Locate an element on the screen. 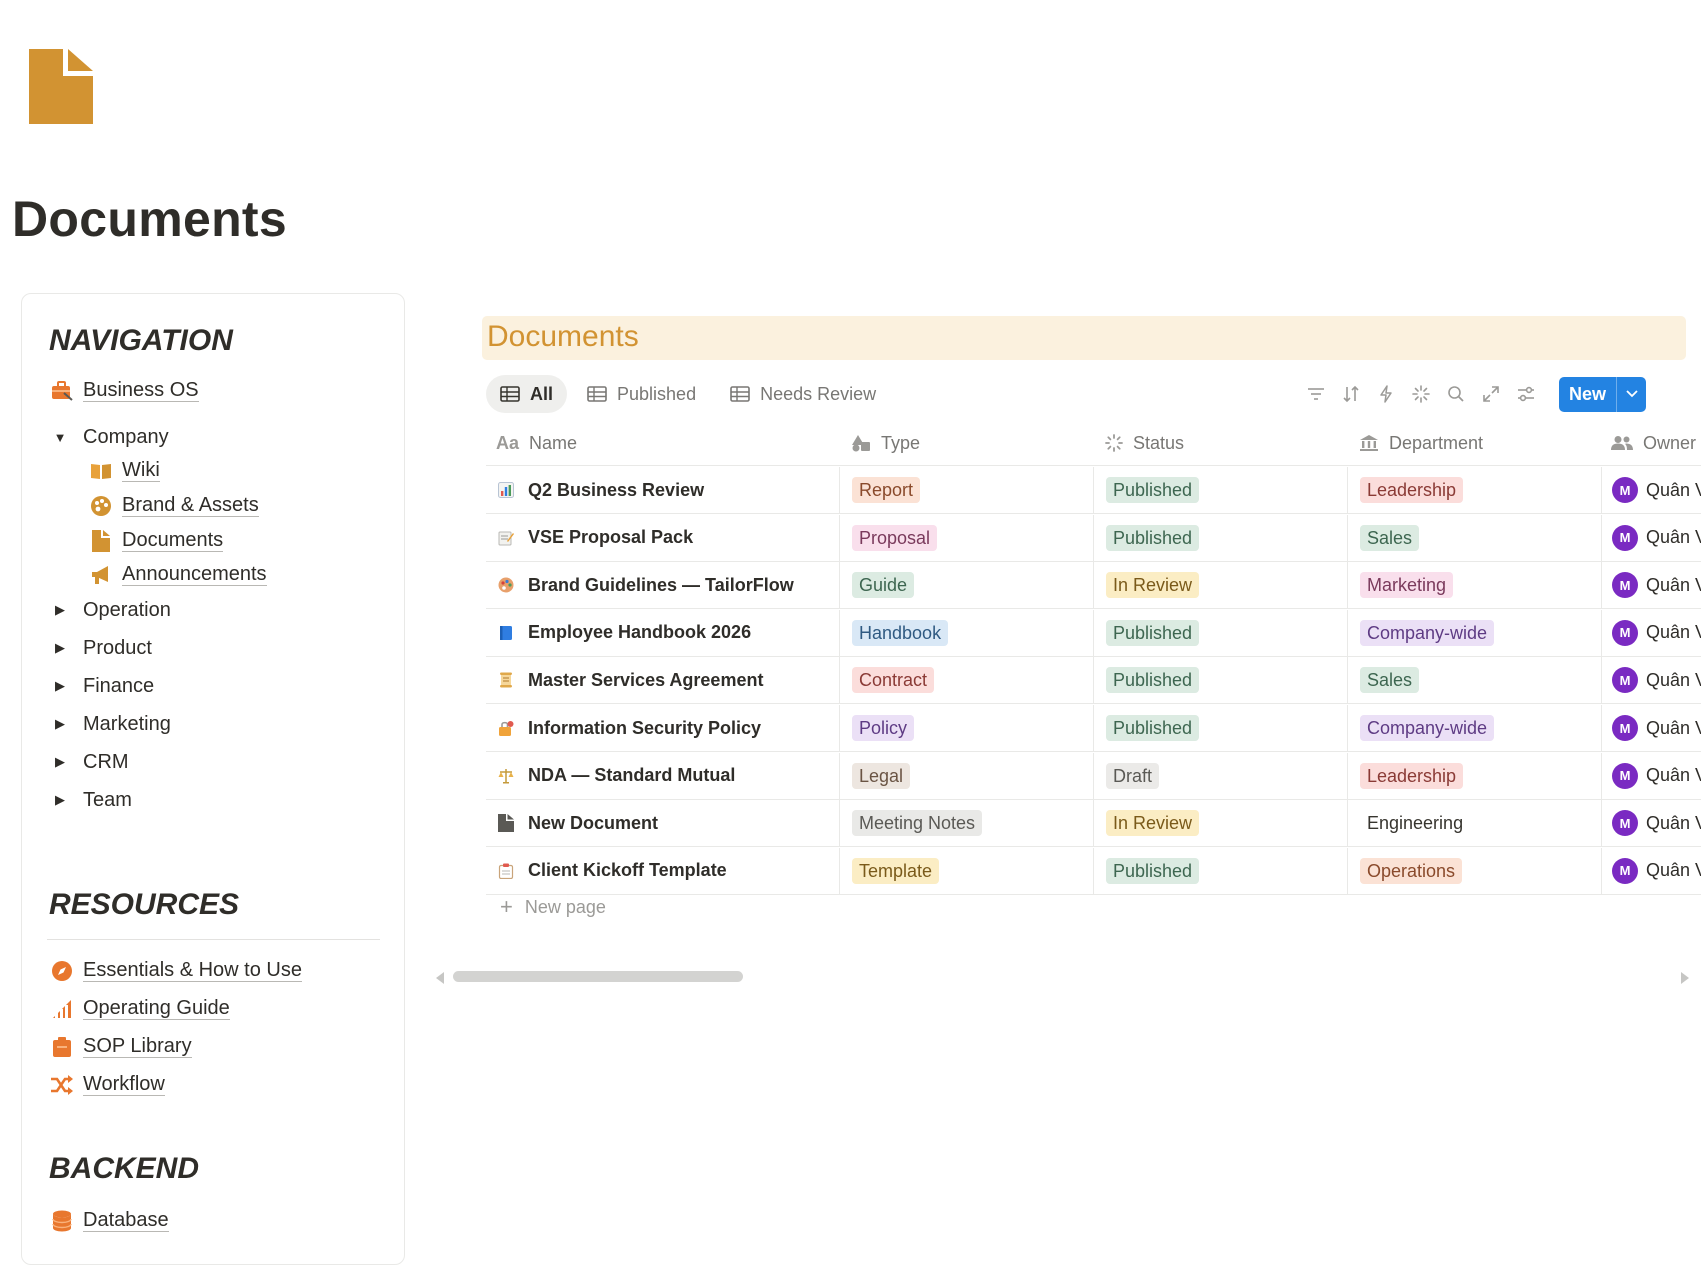 The height and width of the screenshot is (1276, 1701). type-tag: Proposal is located at coordinates (895, 537).